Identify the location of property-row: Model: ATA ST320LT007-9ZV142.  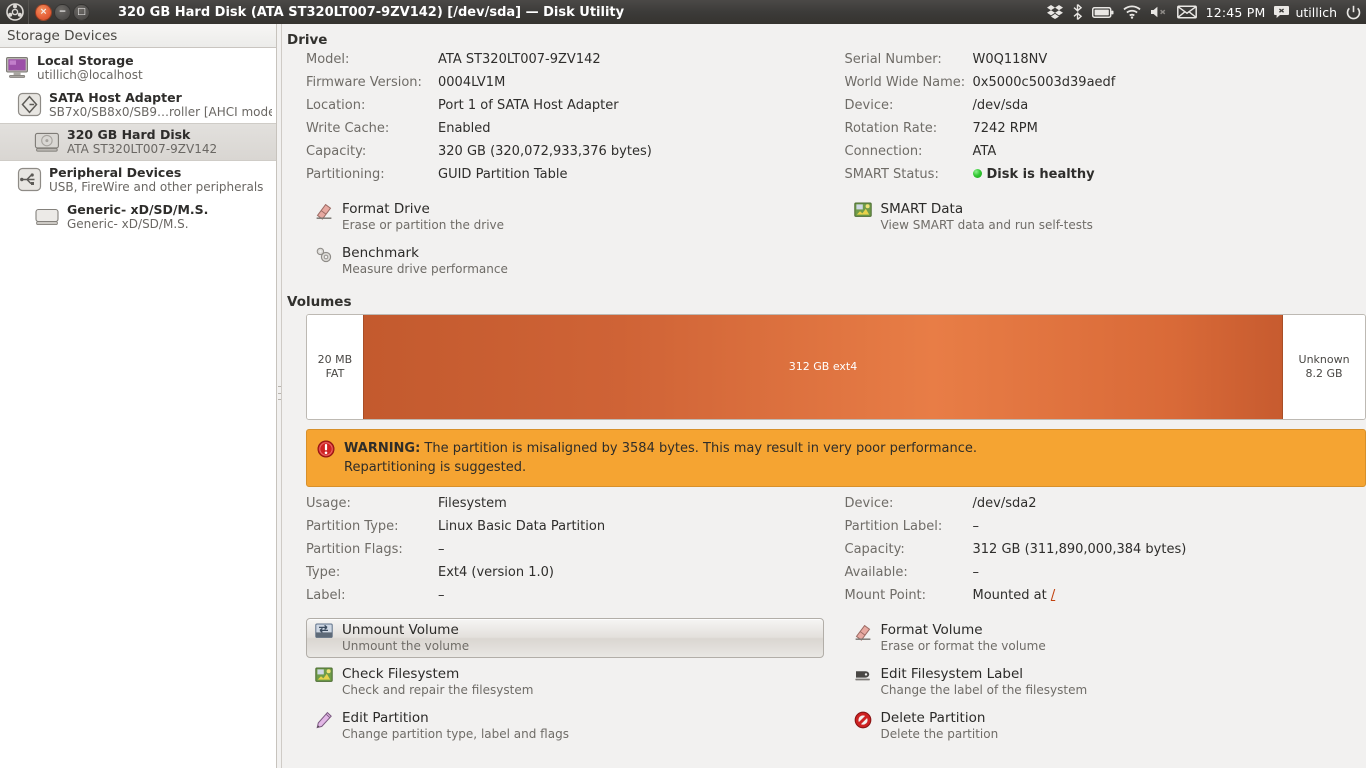
(565, 63).